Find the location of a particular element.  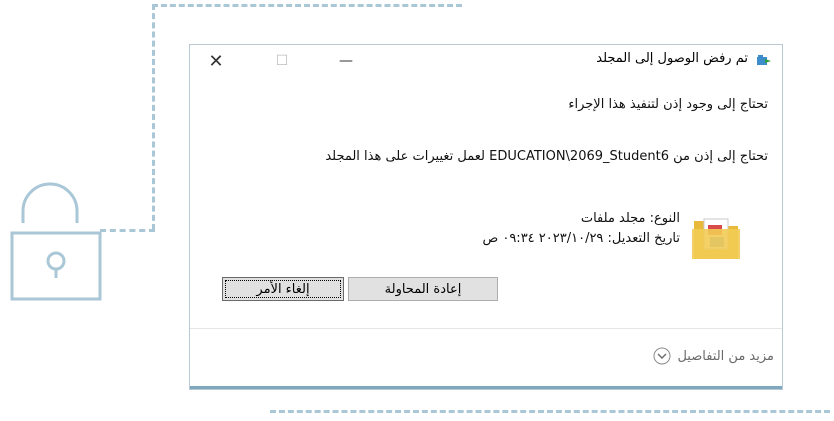

minimize-button: — is located at coordinates (346, 61).